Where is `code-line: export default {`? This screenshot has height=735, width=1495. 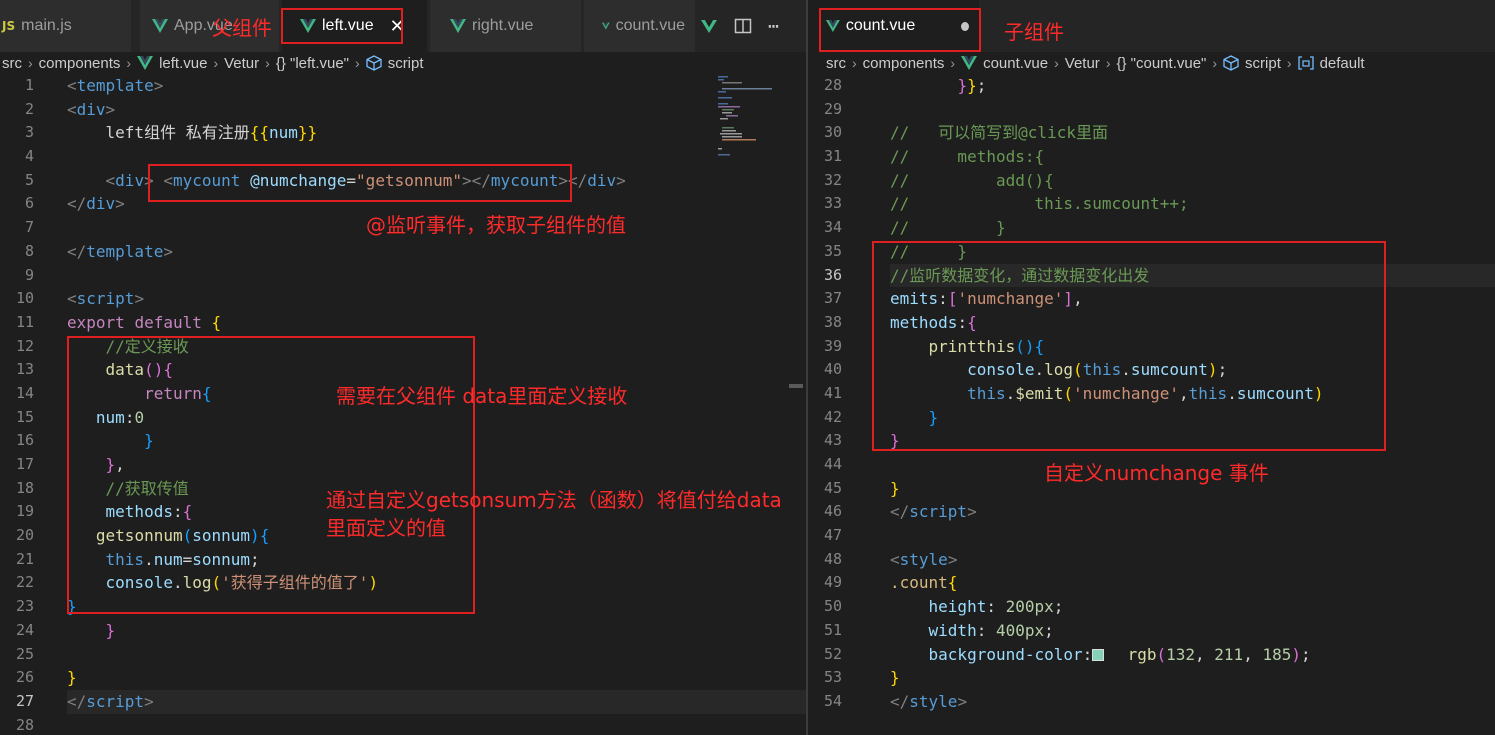 code-line: export default { is located at coordinates (436, 323).